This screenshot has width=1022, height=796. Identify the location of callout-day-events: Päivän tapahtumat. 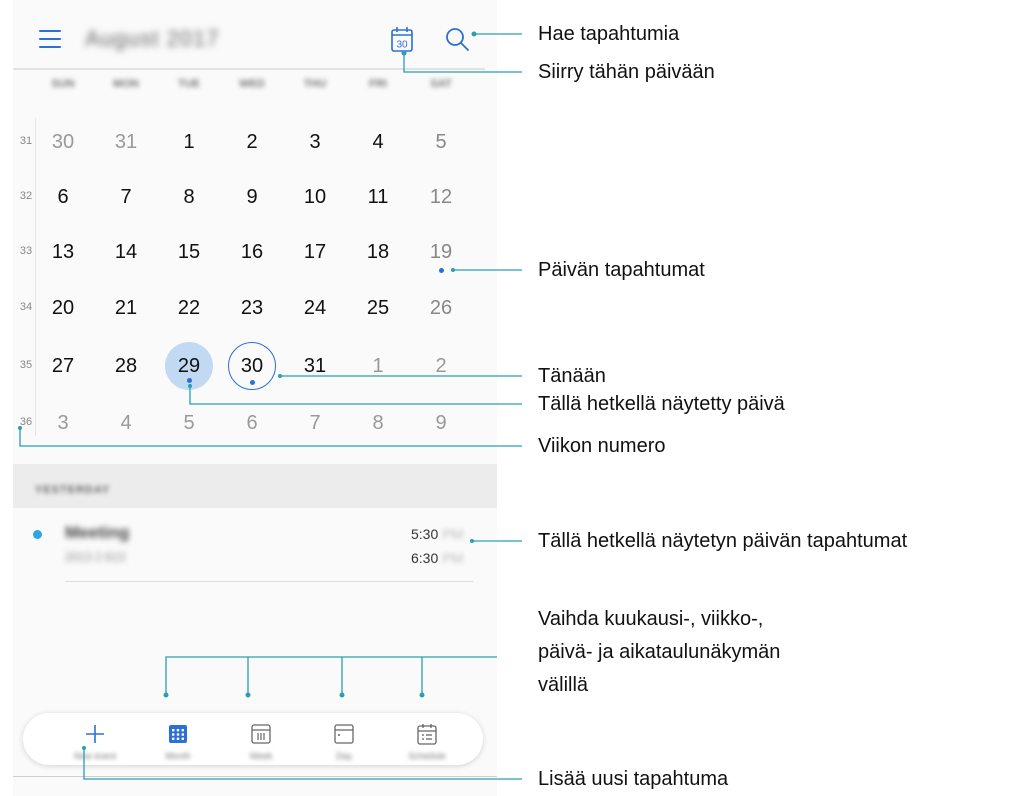
(621, 270).